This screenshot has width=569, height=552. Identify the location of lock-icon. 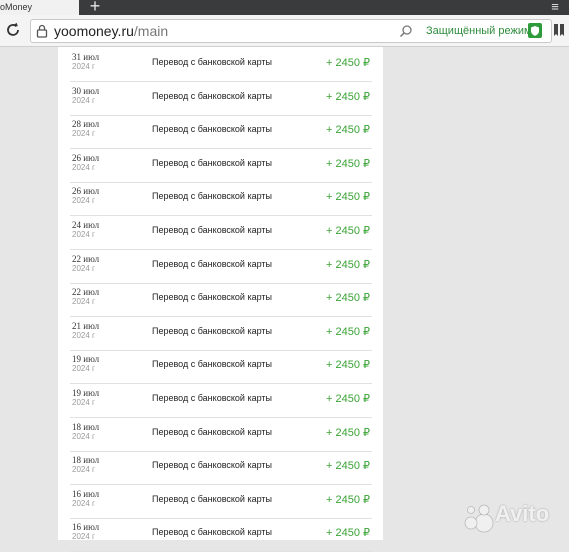
(42, 31).